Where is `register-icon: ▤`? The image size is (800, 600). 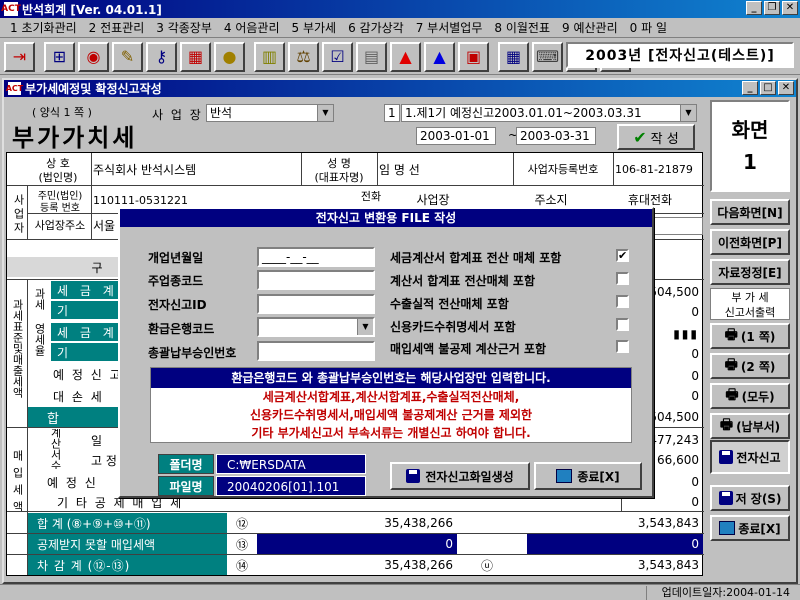 register-icon: ▤ is located at coordinates (371, 56).